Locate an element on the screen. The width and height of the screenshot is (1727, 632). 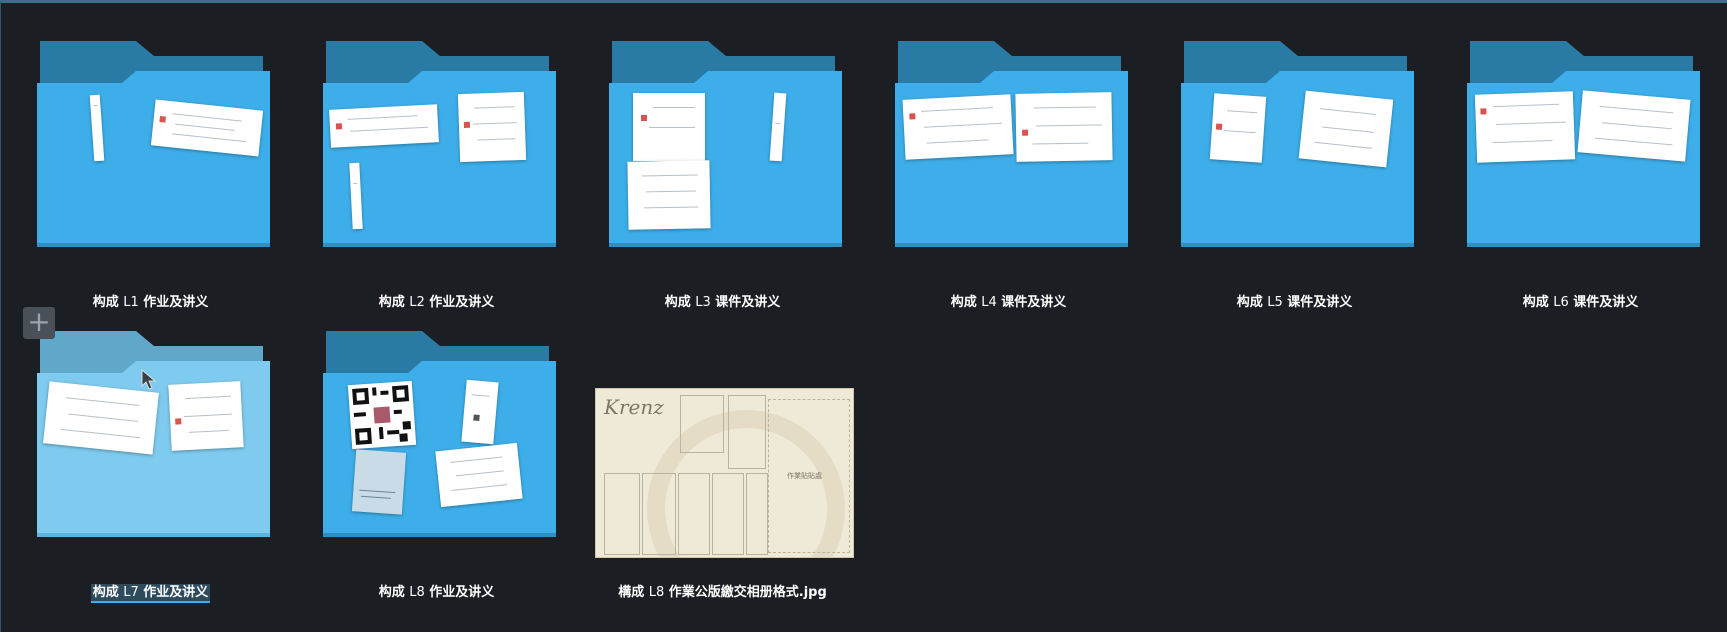
plus-icon: + is located at coordinates (39, 321).